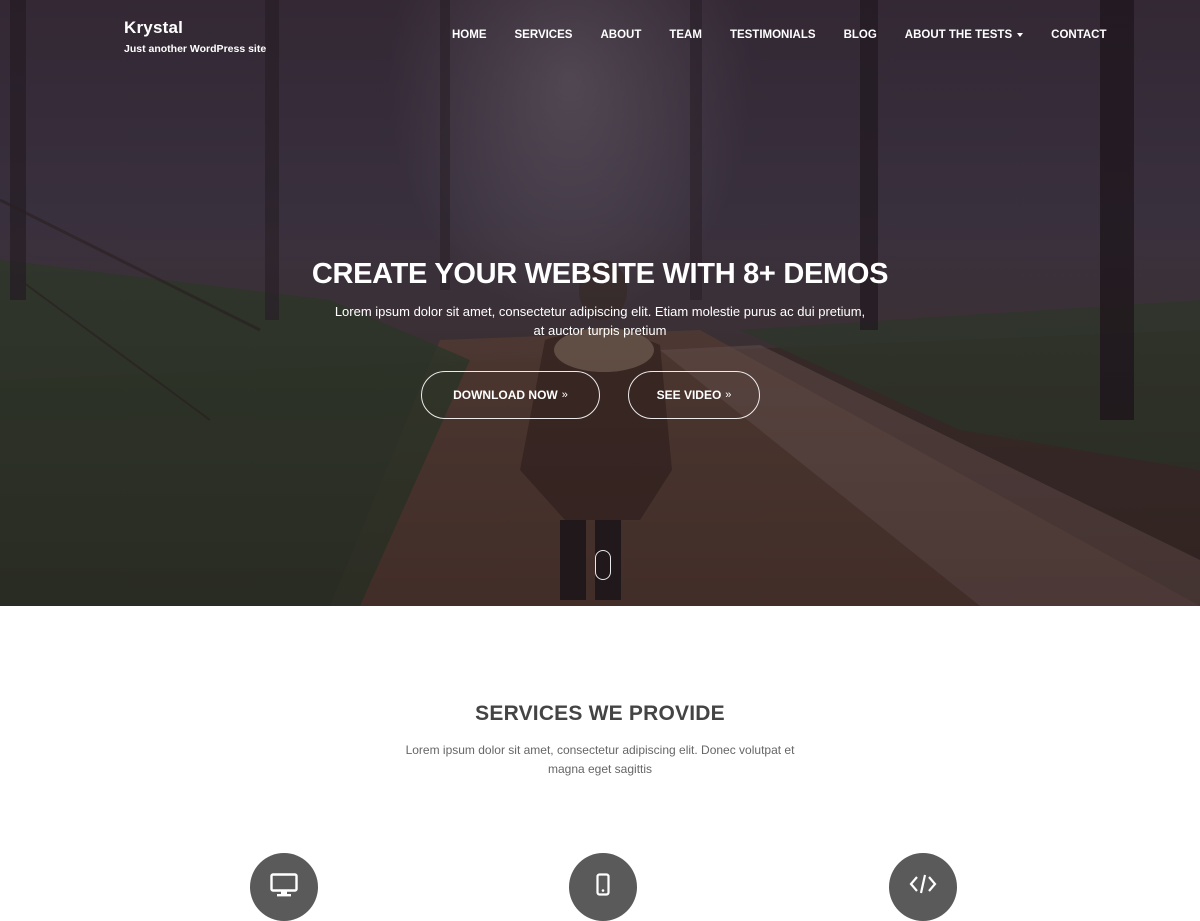  Describe the element at coordinates (620, 35) in the screenshot. I see `nav-item-about: About` at that location.